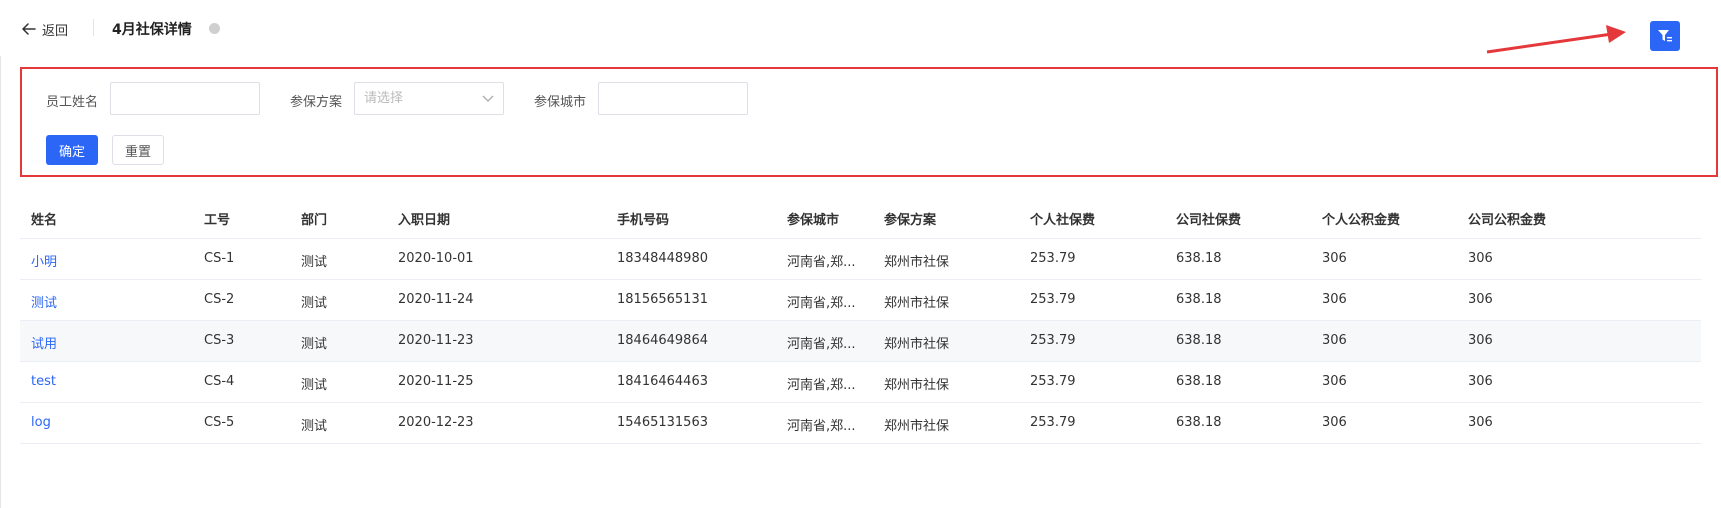 The width and height of the screenshot is (1721, 508). Describe the element at coordinates (436, 381) in the screenshot. I see `cell-hire-date: 2020-11-25` at that location.